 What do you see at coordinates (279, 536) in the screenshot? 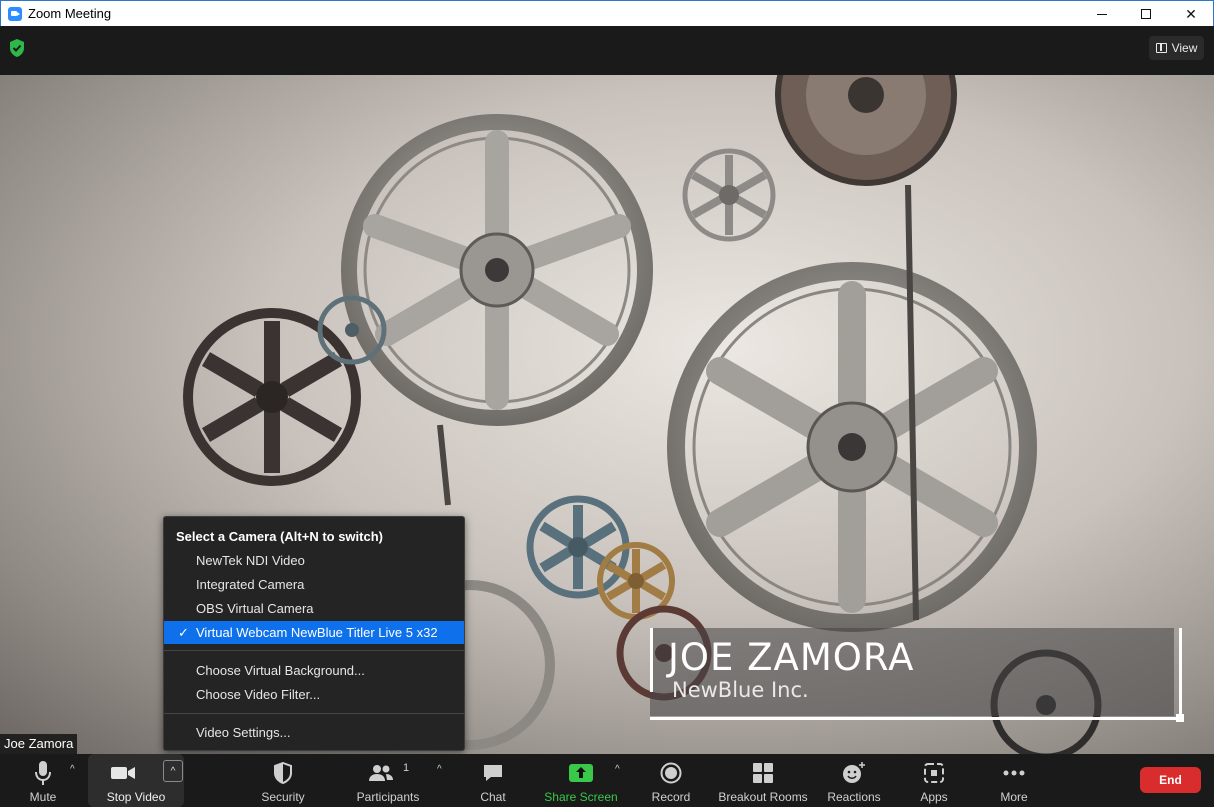
I see `camera-menu-header: Select a Camera (Alt+N to switch)` at bounding box center [279, 536].